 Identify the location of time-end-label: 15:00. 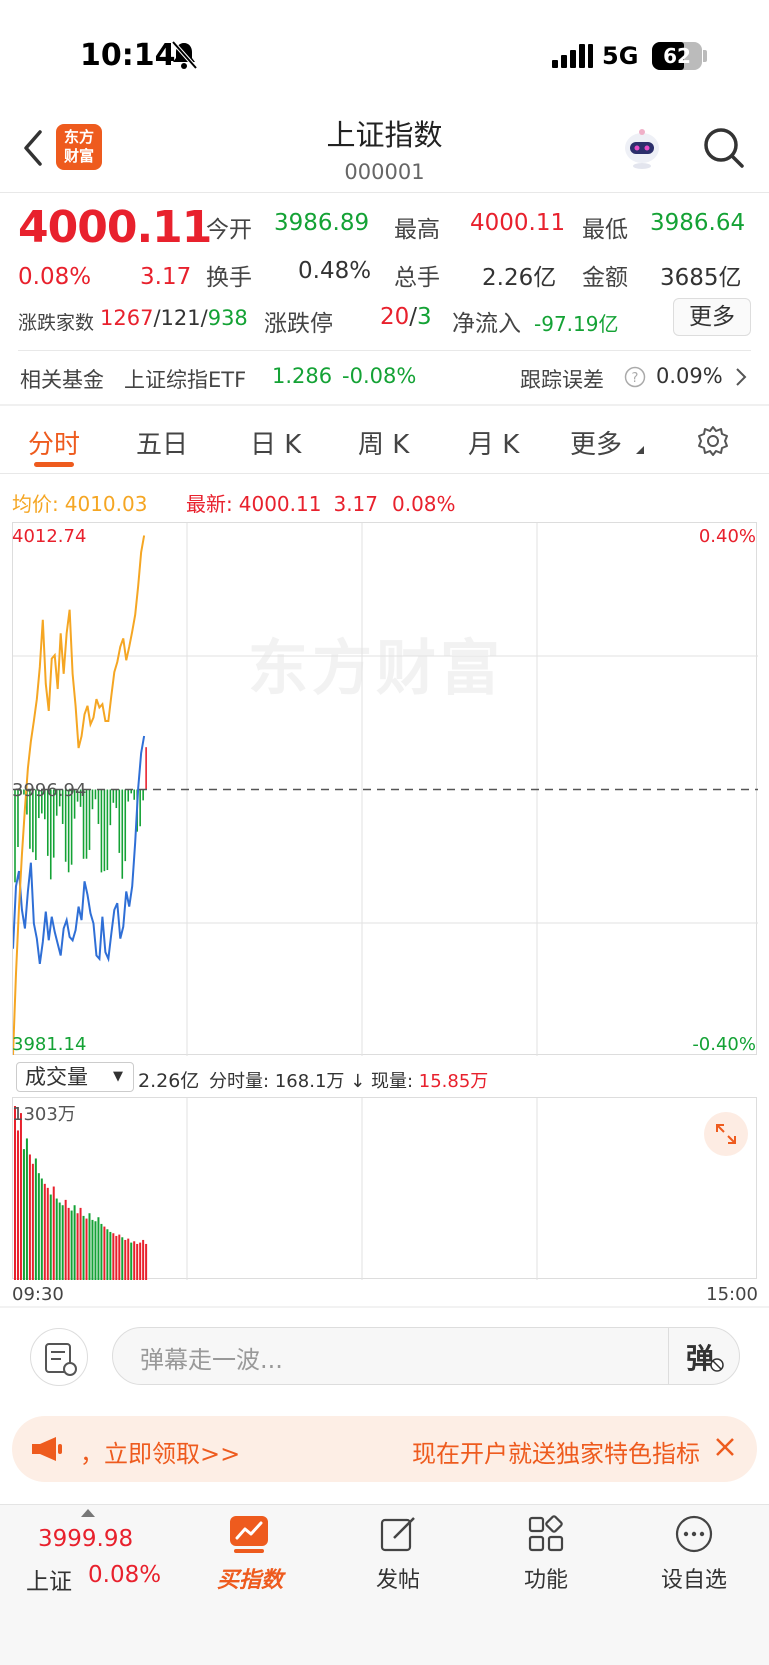
(732, 1294).